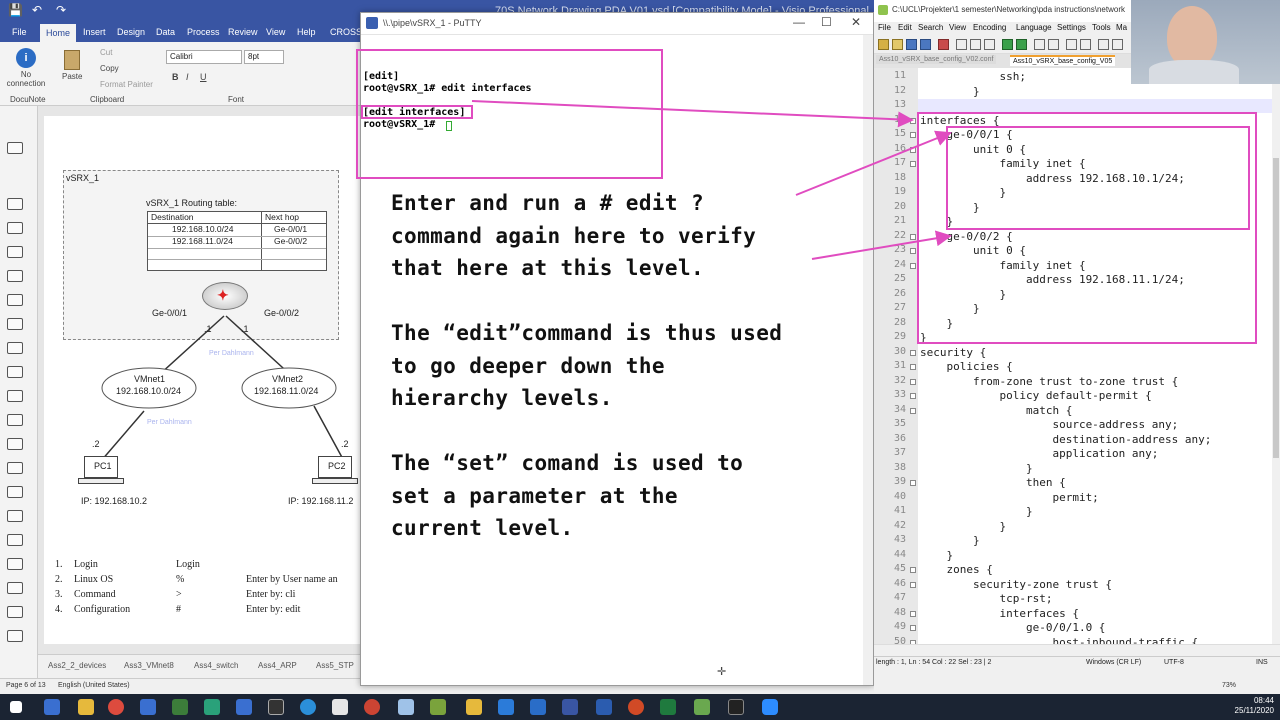 This screenshot has height=720, width=1280. Describe the element at coordinates (668, 707) in the screenshot. I see `excel-icon` at that location.